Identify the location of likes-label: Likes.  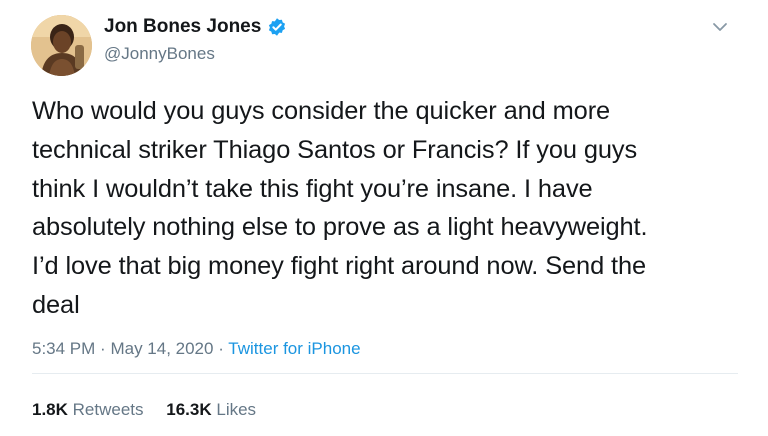
(236, 409).